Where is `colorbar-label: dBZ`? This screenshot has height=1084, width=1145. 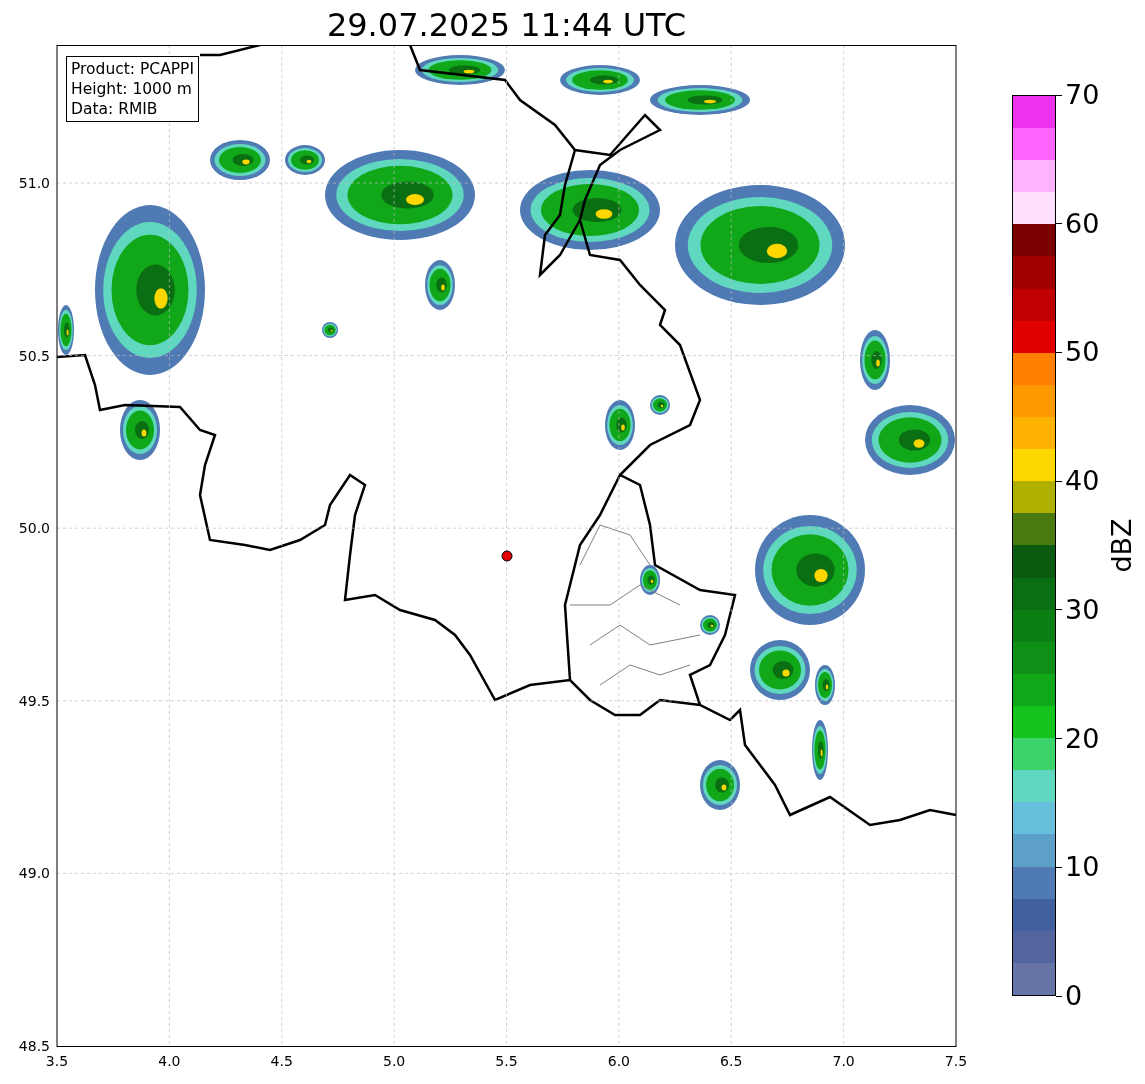 colorbar-label: dBZ is located at coordinates (1121, 545).